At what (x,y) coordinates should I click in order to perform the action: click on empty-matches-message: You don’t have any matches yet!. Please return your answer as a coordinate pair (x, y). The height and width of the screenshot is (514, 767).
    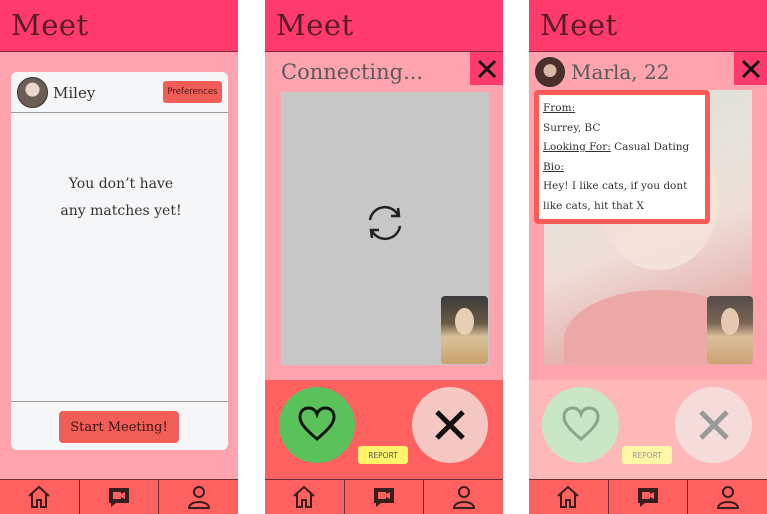
    Looking at the image, I should click on (121, 198).